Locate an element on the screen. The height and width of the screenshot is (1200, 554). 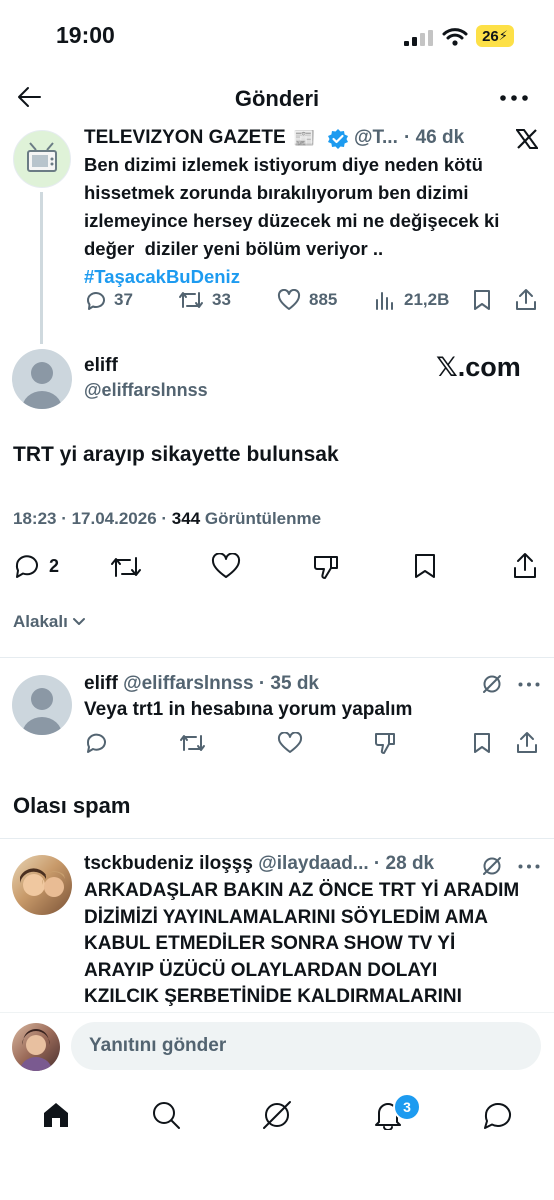
newspaper-icon: 📰 is located at coordinates (304, 138).